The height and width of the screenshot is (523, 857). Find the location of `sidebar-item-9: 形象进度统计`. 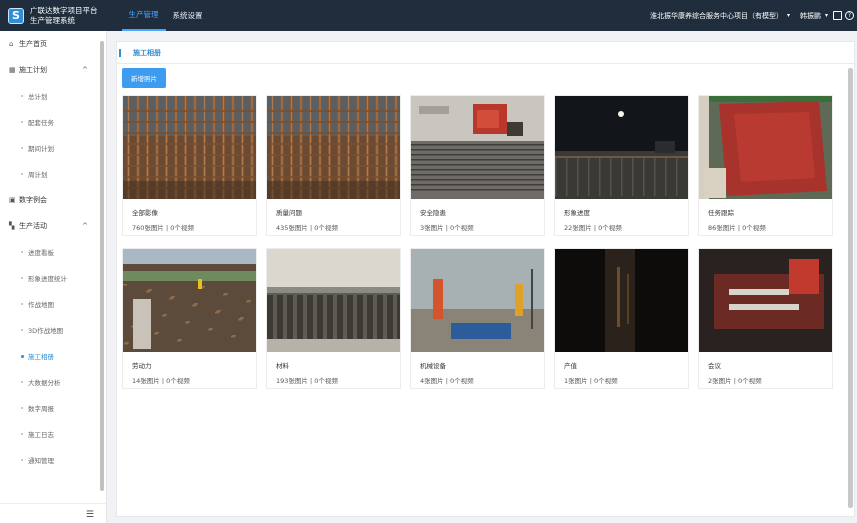

sidebar-item-9: 形象进度统计 is located at coordinates (53, 278).